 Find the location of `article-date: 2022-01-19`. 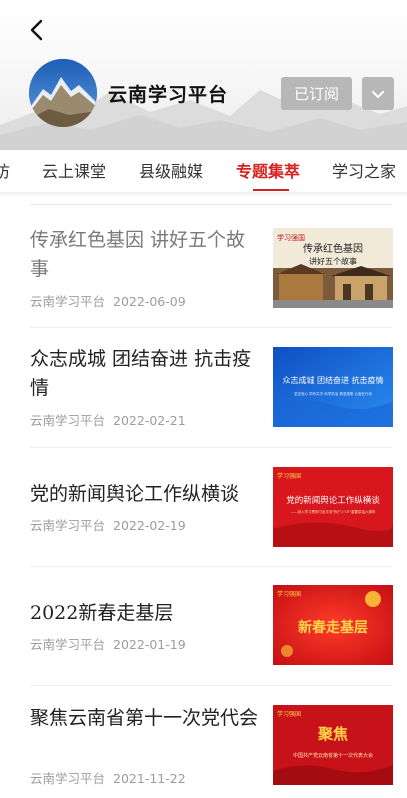

article-date: 2022-01-19 is located at coordinates (149, 644).